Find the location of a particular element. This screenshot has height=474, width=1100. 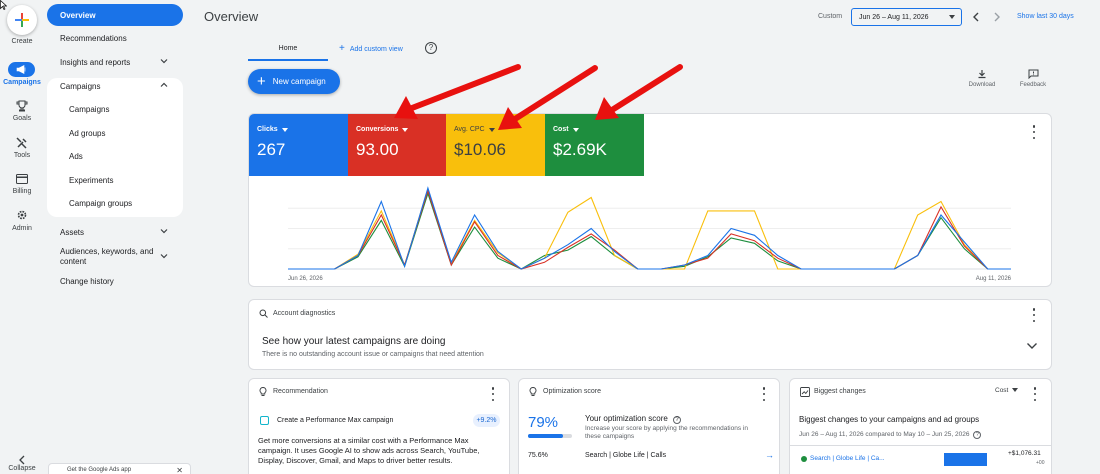

metric-tile-clicks: Clicks 267 is located at coordinates (298, 145).